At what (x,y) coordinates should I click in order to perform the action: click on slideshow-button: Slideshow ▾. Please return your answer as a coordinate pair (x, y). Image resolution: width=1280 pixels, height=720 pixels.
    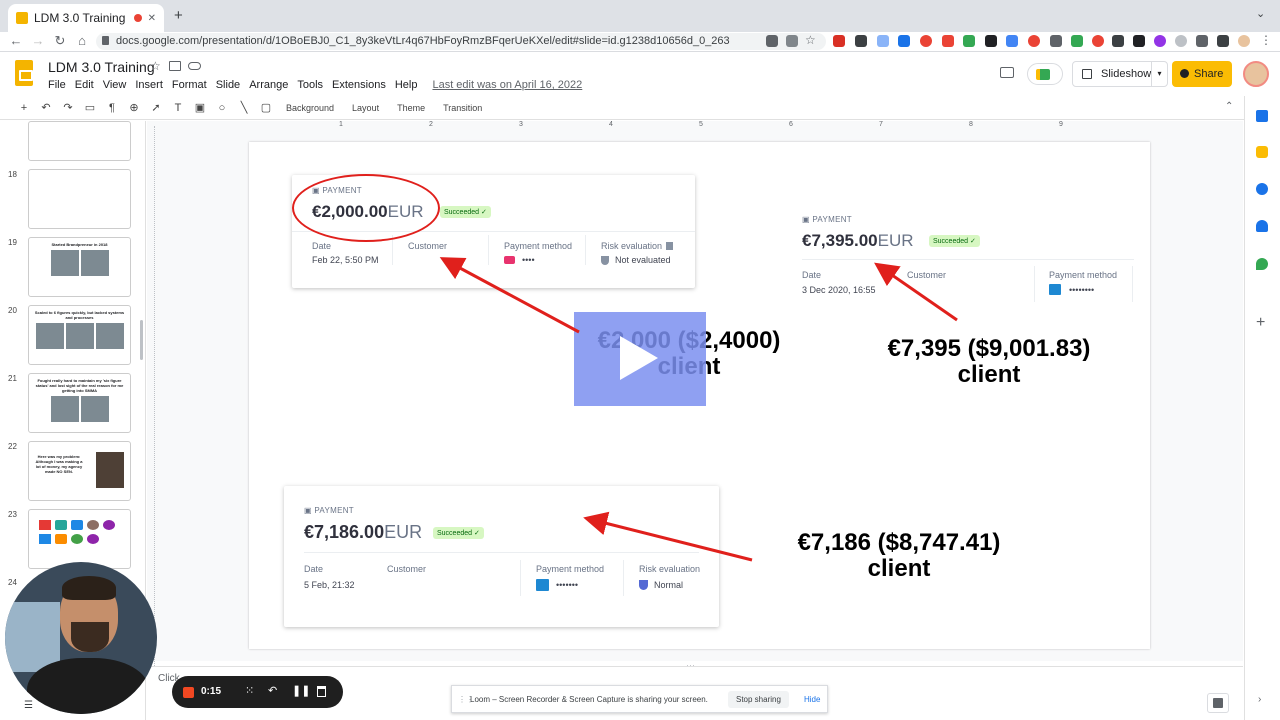
    Looking at the image, I should click on (1120, 74).